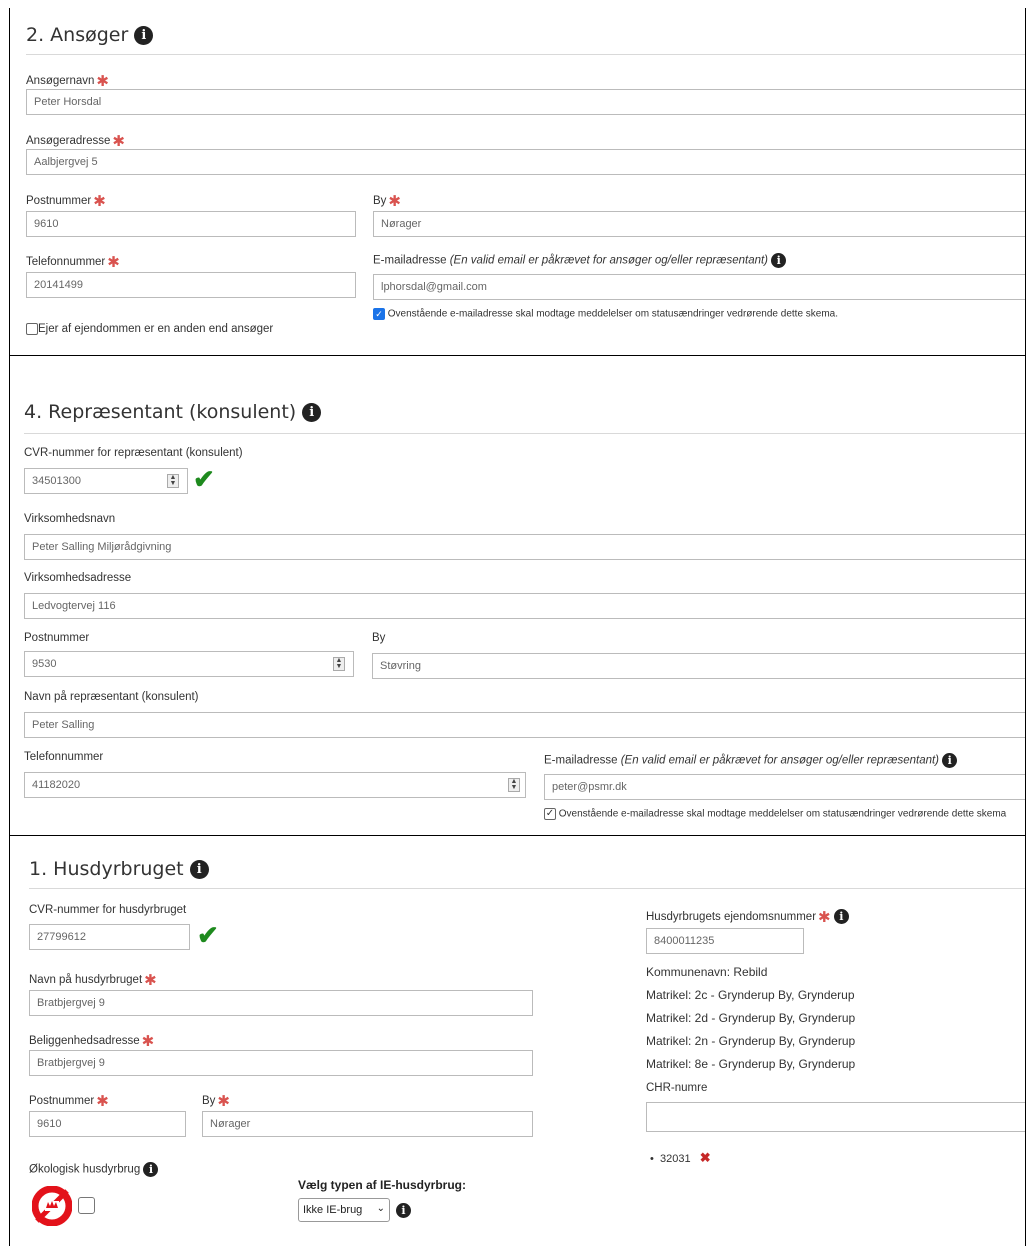 The width and height of the screenshot is (1026, 1246). What do you see at coordinates (750, 995) in the screenshot?
I see `cadastre-item: Matrikel: 2c - Grynderup By, Grynderup` at bounding box center [750, 995].